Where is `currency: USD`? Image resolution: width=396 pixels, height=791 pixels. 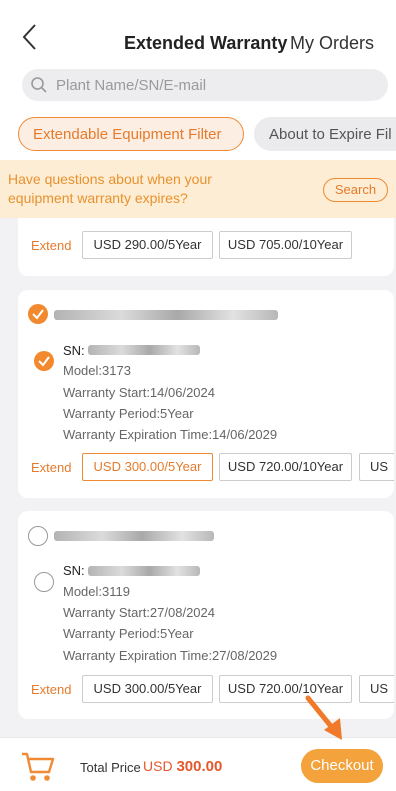 currency: USD is located at coordinates (158, 766).